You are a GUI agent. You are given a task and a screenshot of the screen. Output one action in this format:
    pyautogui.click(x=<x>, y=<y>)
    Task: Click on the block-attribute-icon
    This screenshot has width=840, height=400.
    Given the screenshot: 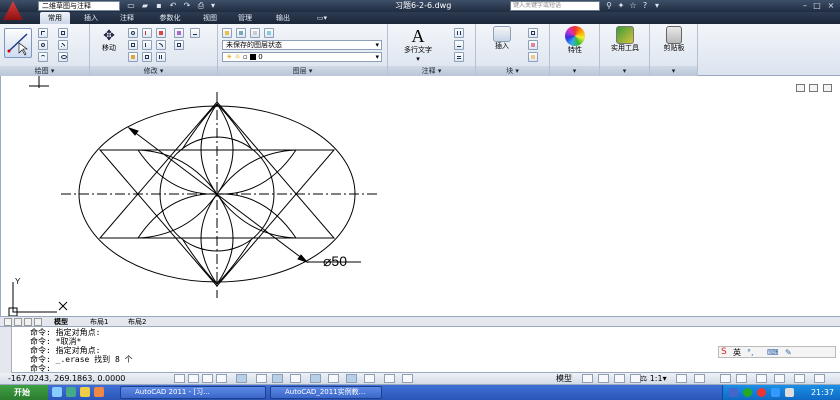 What is the action you would take?
    pyautogui.click(x=533, y=57)
    